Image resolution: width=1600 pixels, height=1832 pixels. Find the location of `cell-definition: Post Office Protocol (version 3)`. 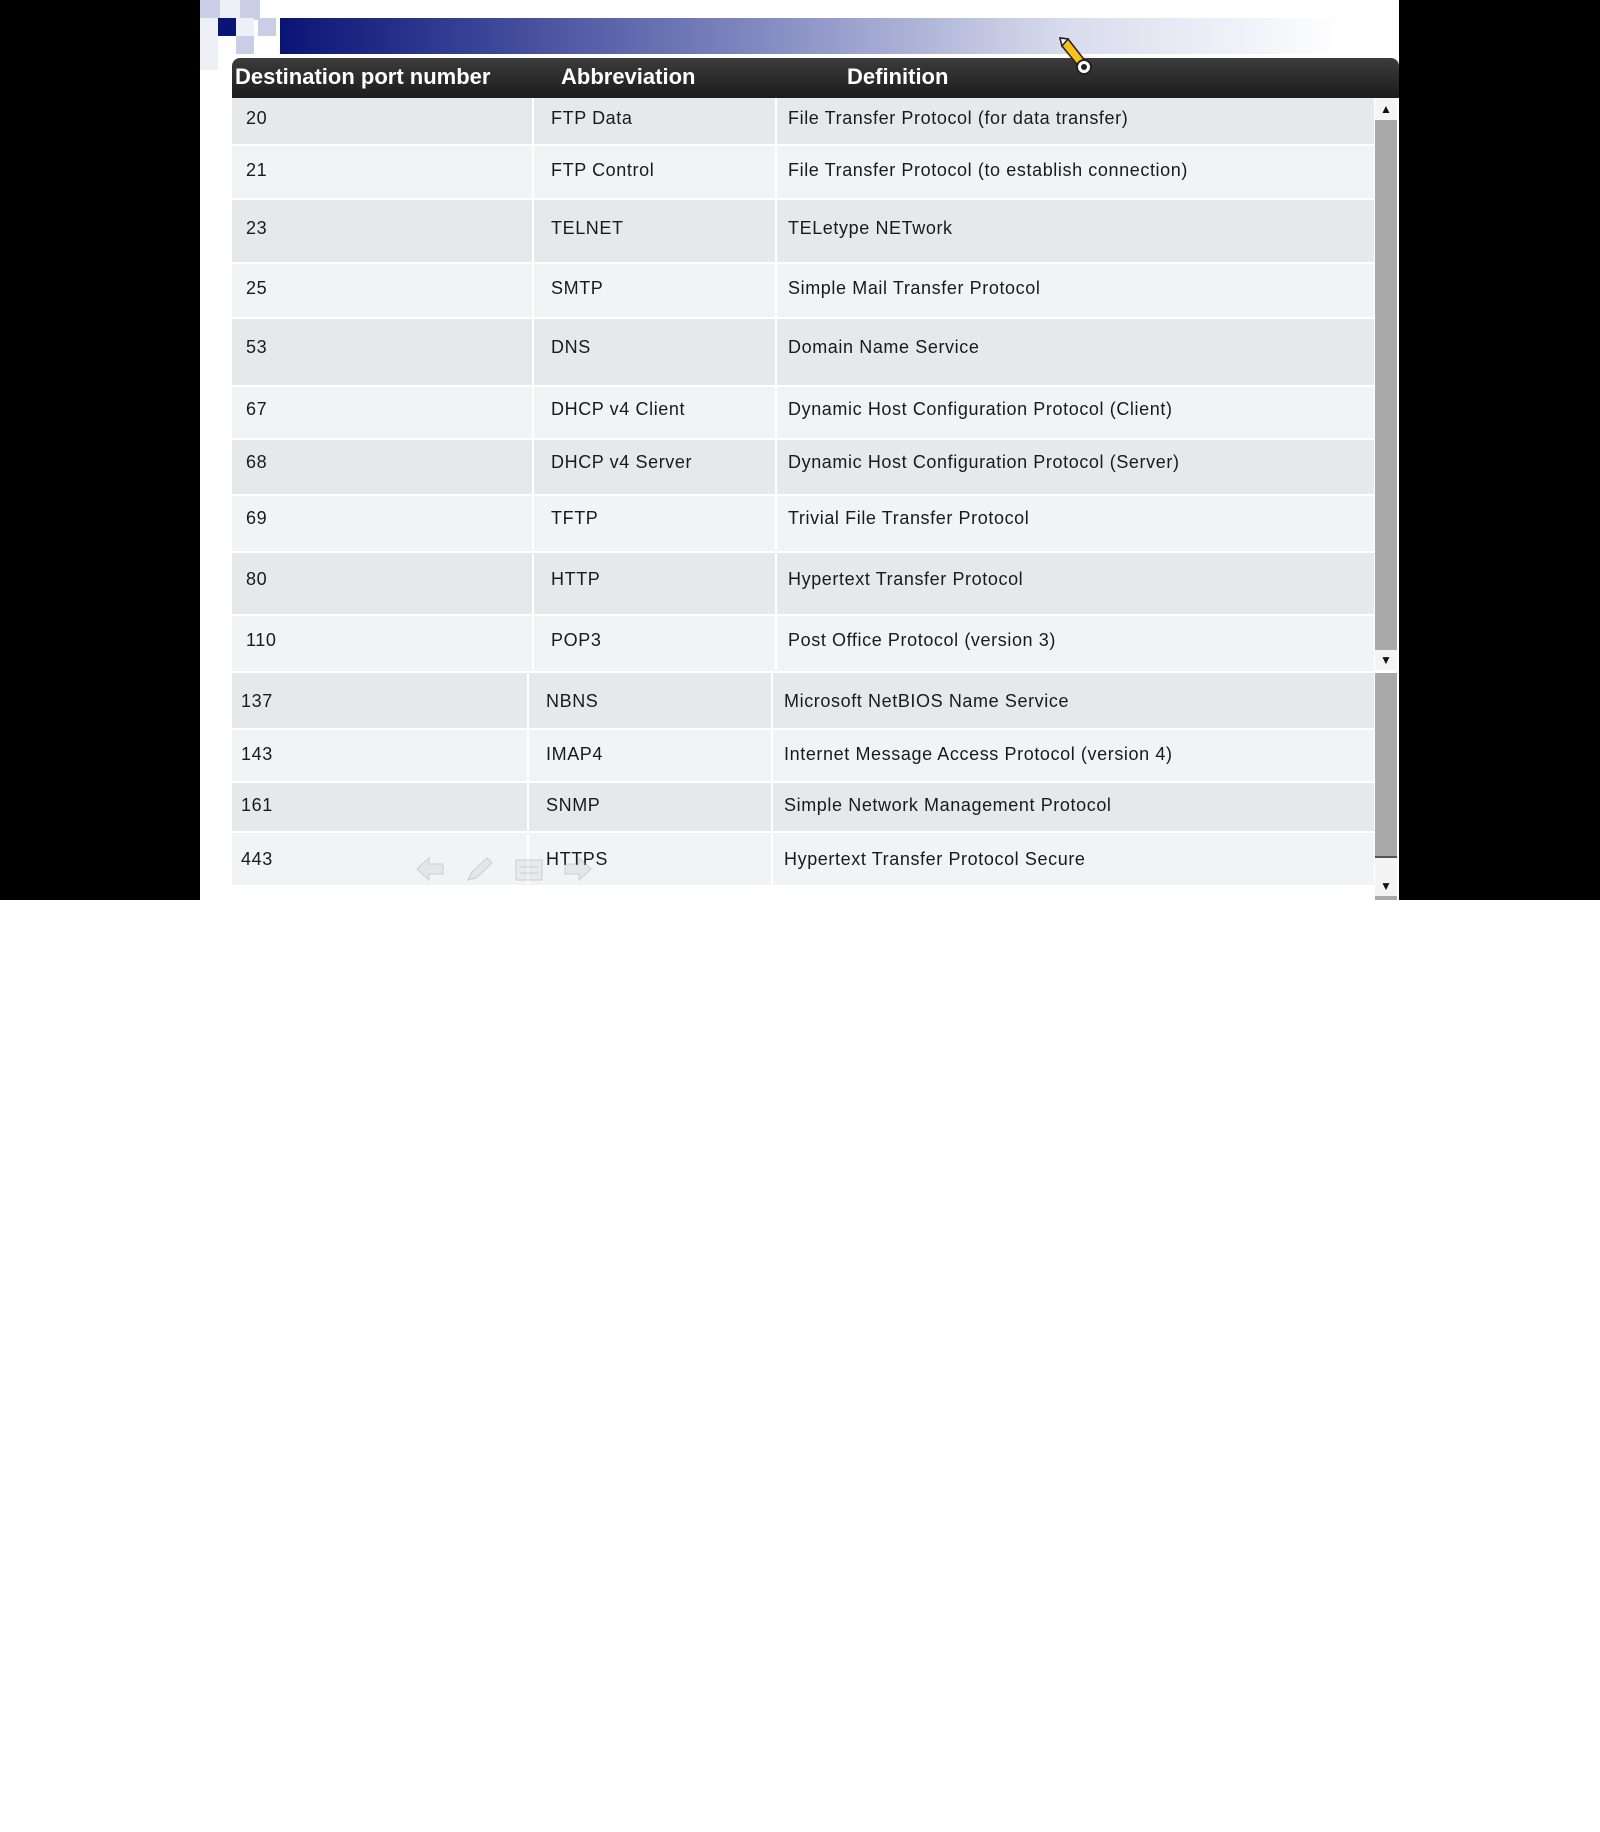

cell-definition: Post Office Protocol (version 3) is located at coordinates (922, 640).